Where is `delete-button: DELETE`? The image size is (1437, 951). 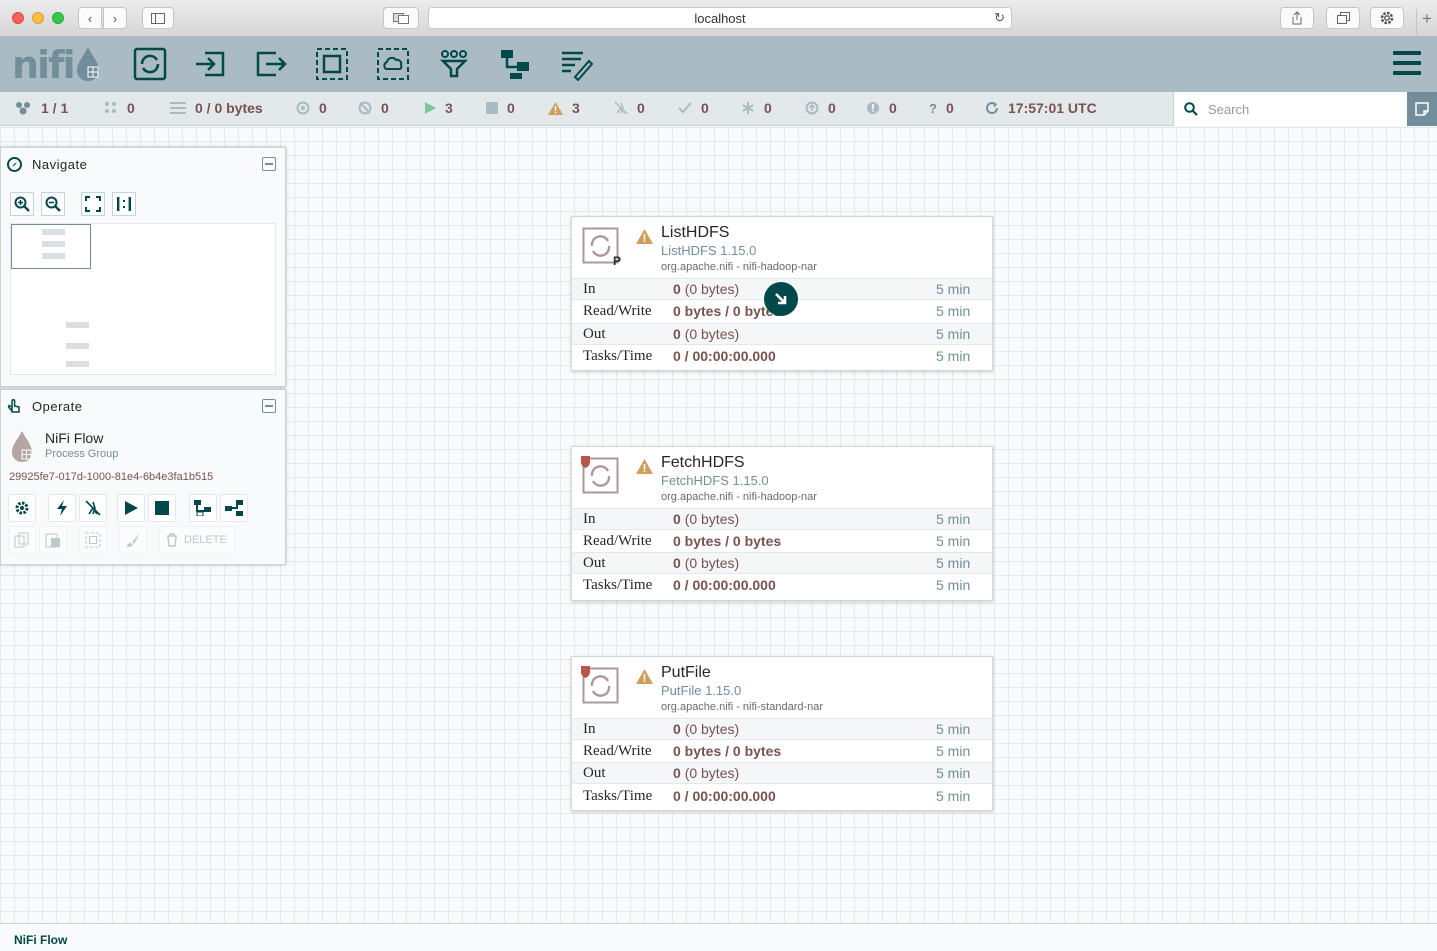 delete-button: DELETE is located at coordinates (197, 540).